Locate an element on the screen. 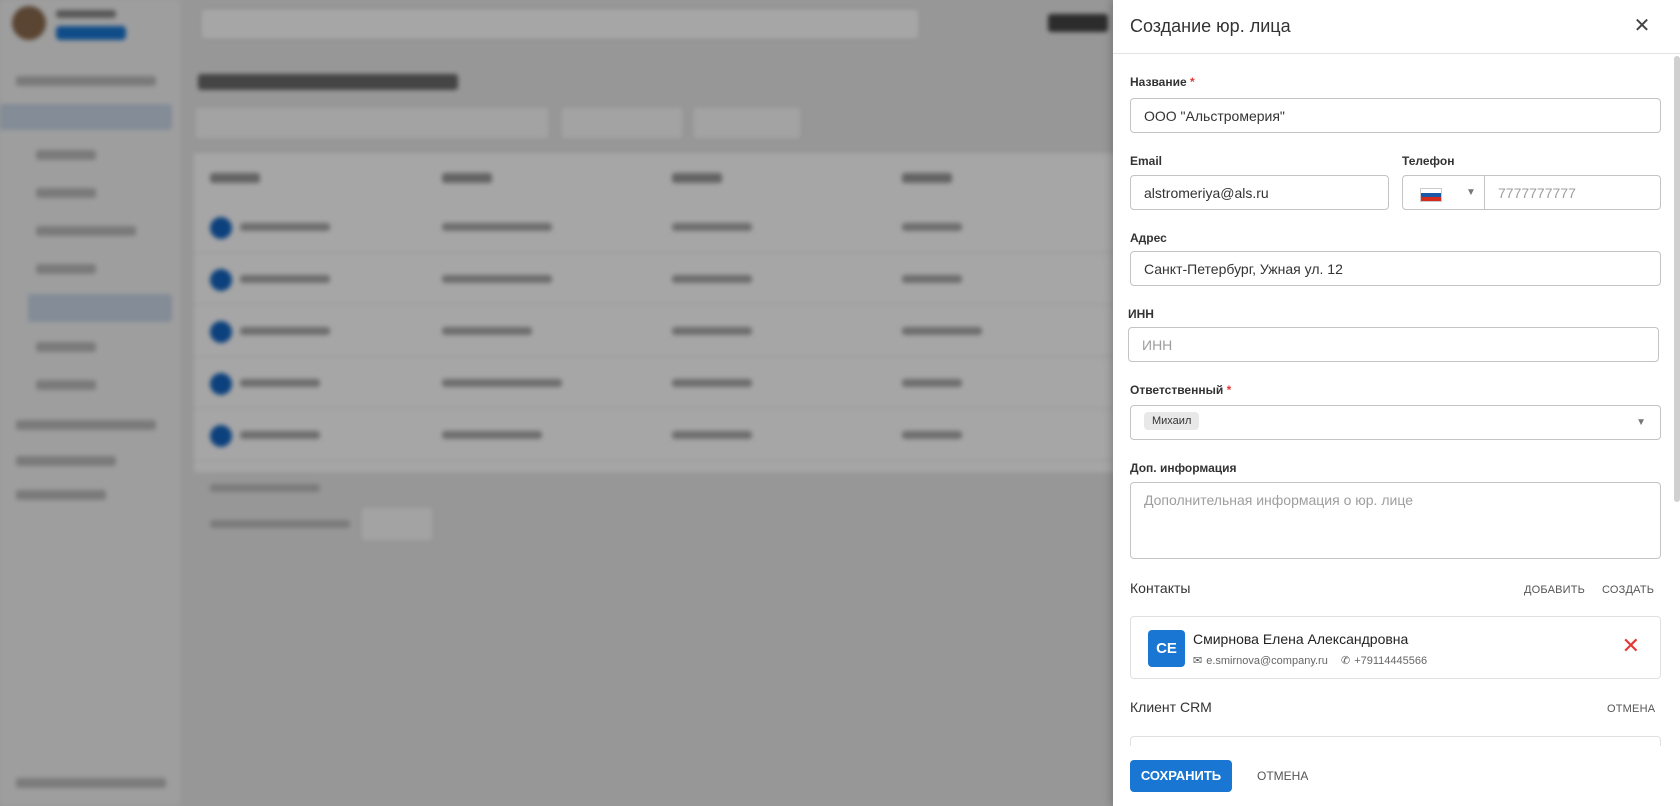 This screenshot has height=806, width=1680. add-contact-button: ДОБАВИТЬ is located at coordinates (1554, 590).